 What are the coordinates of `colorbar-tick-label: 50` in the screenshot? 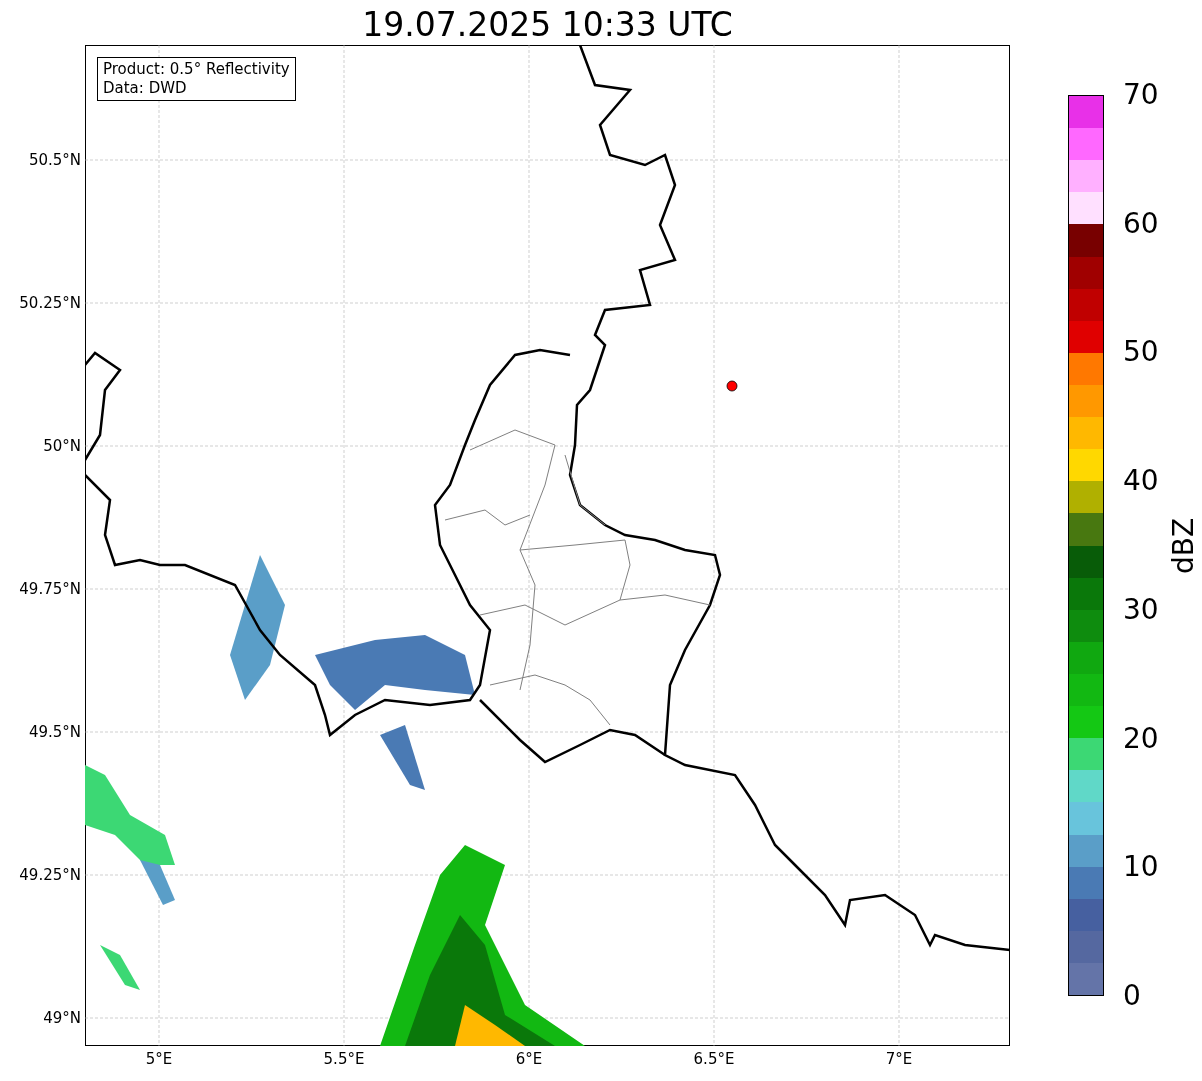 It's located at (1141, 352).